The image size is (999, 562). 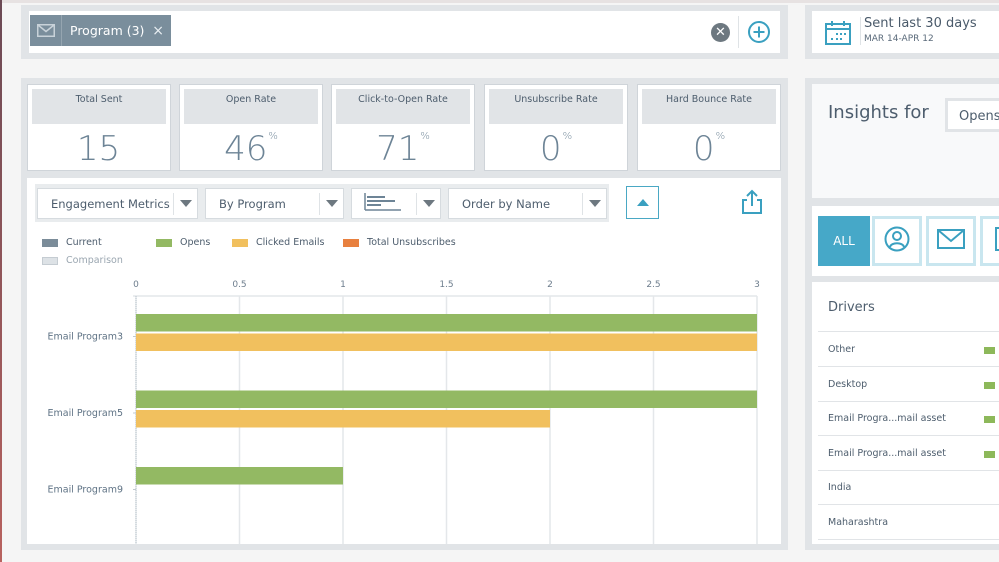 I want to click on chip-close-icon: ×, so click(x=161, y=31).